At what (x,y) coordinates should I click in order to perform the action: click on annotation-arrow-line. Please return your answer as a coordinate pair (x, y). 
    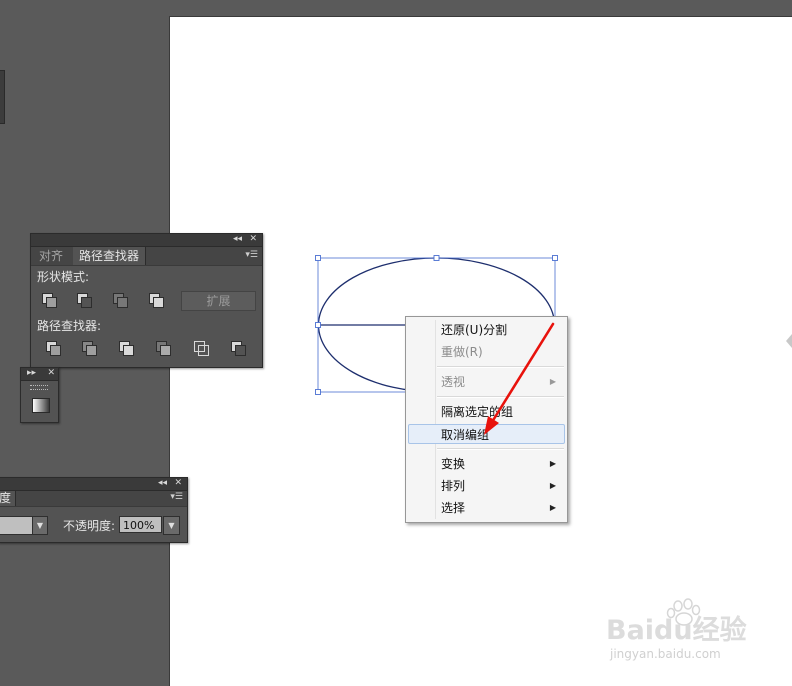
    Looking at the image, I should click on (522, 373).